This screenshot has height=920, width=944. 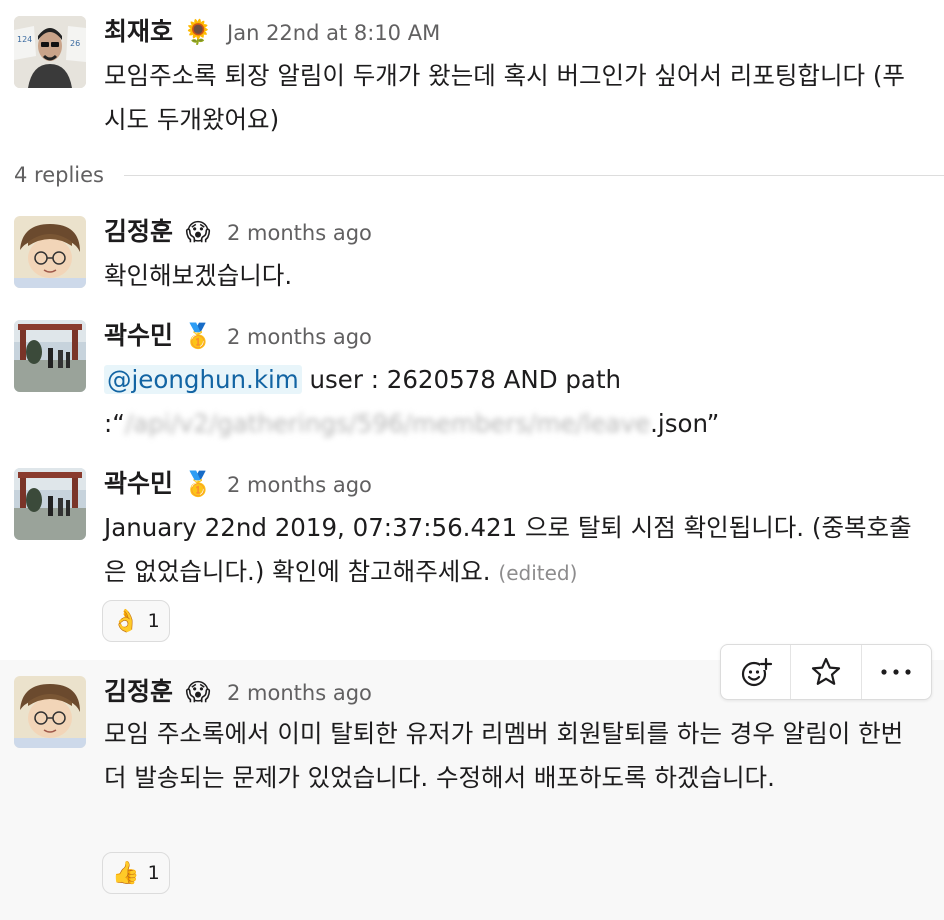 I want to click on status-emoji: 🌻, so click(x=198, y=32).